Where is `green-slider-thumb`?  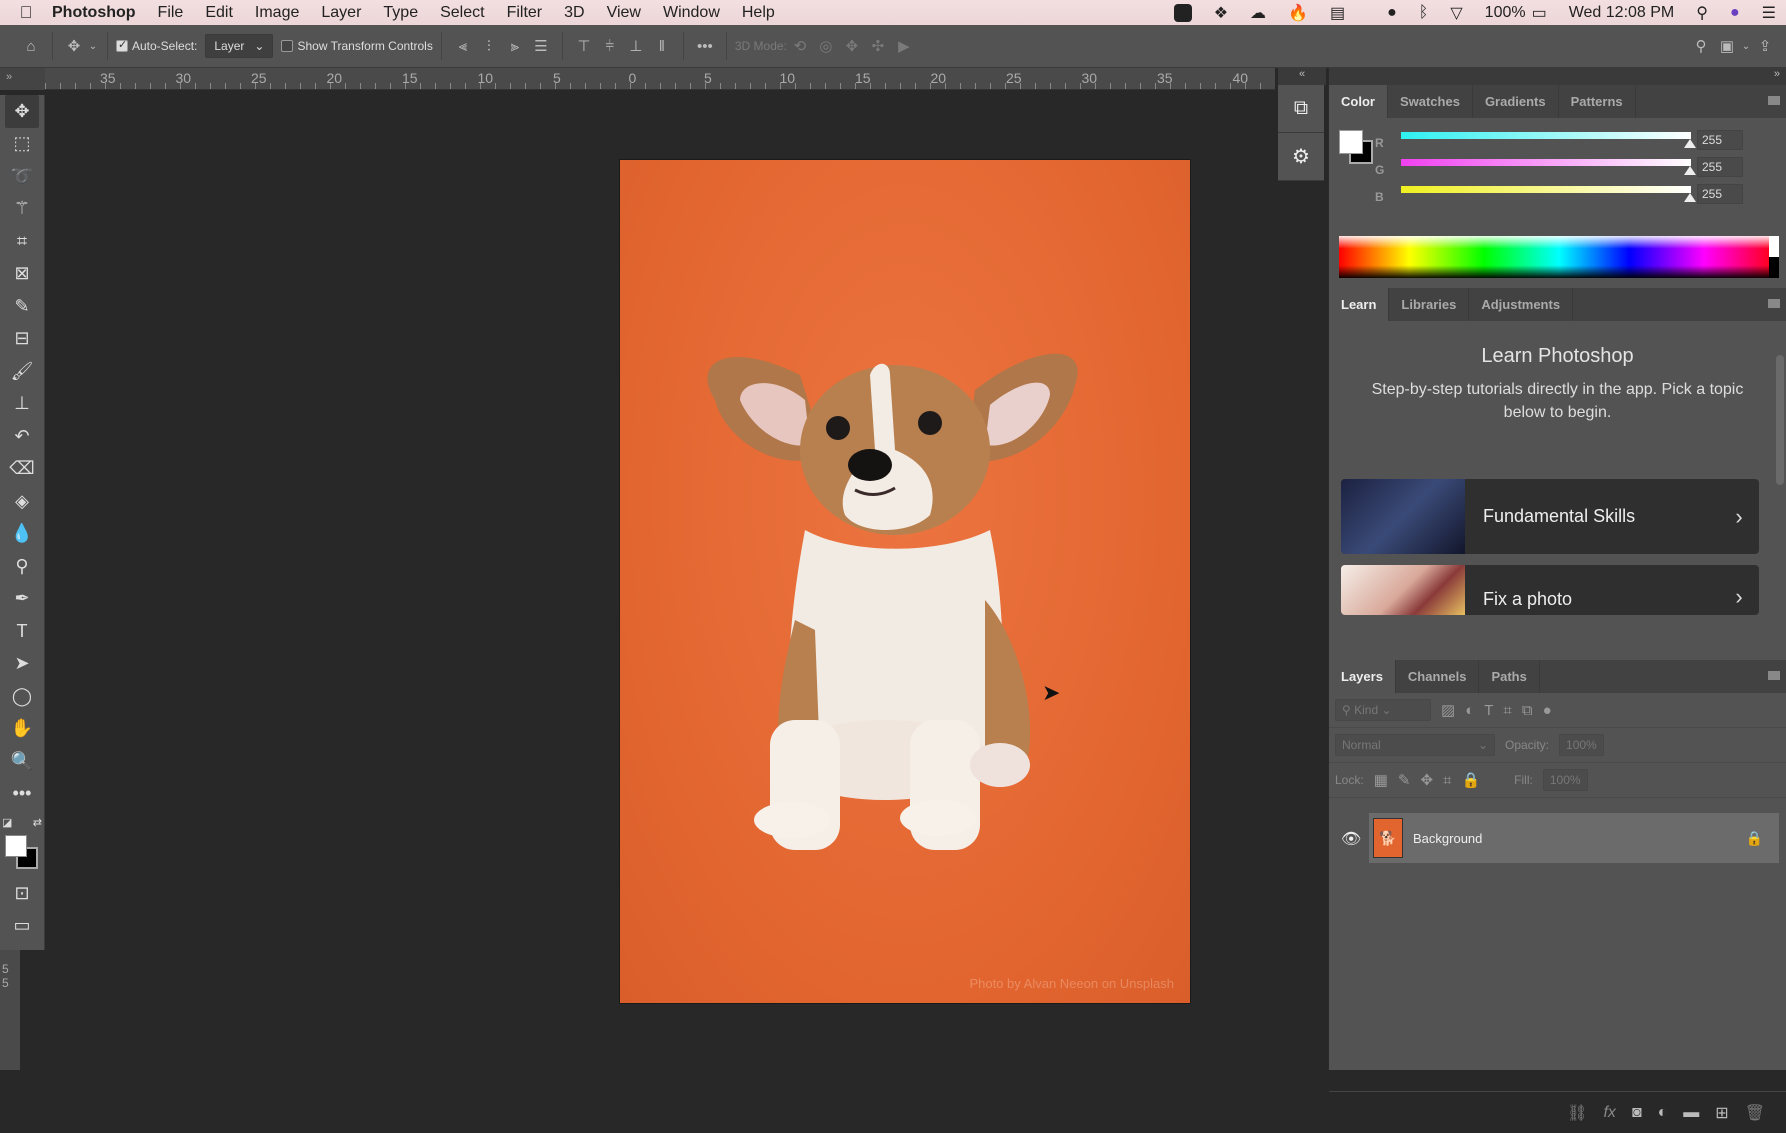
green-slider-thumb is located at coordinates (1690, 170).